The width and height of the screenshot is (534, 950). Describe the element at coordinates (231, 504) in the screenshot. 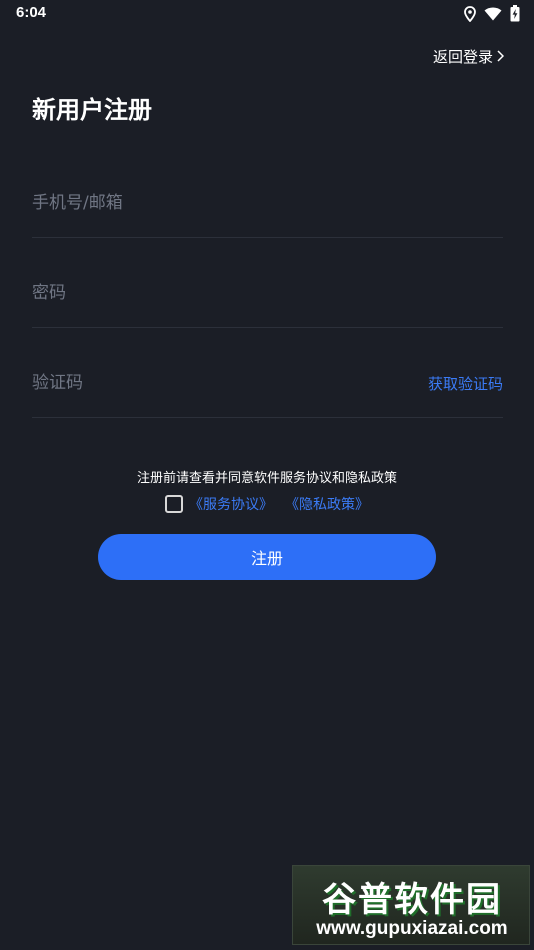

I see `service-agreement-link: 《服务协议》` at that location.